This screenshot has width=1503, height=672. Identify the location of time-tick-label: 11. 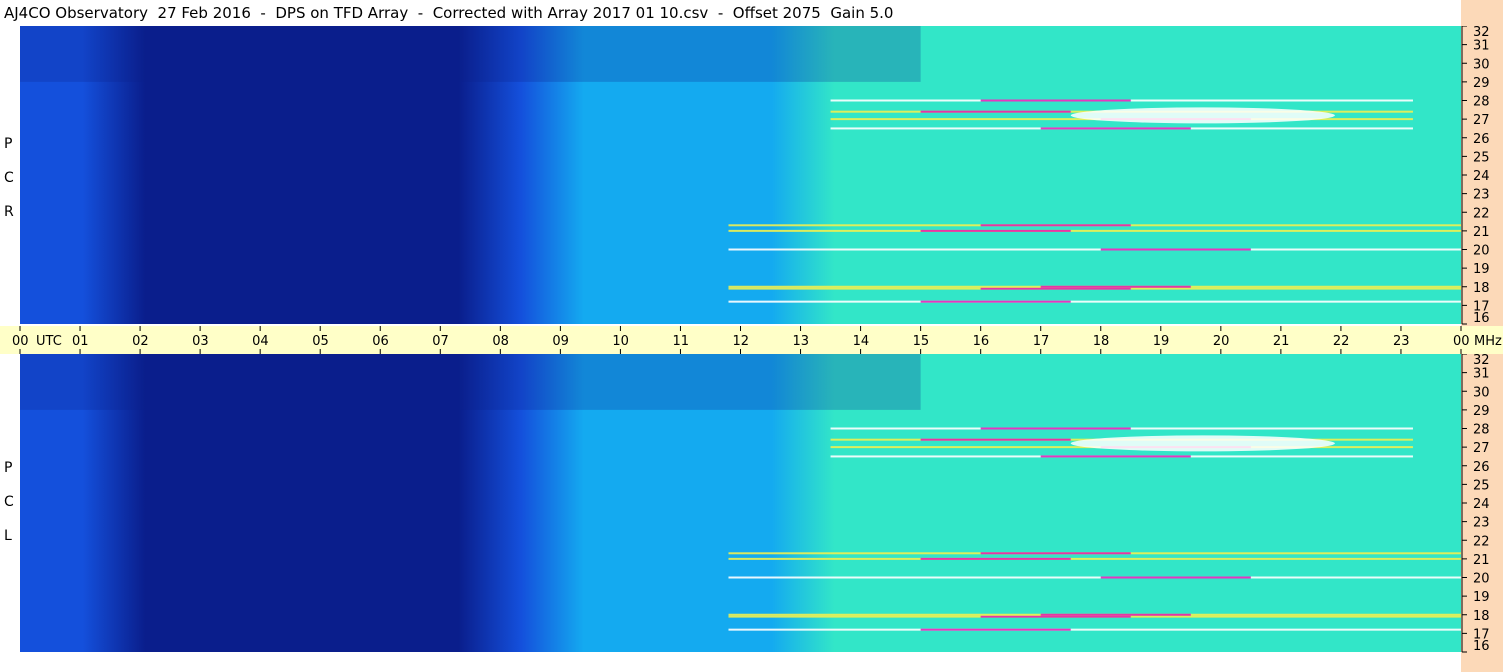
(680, 341).